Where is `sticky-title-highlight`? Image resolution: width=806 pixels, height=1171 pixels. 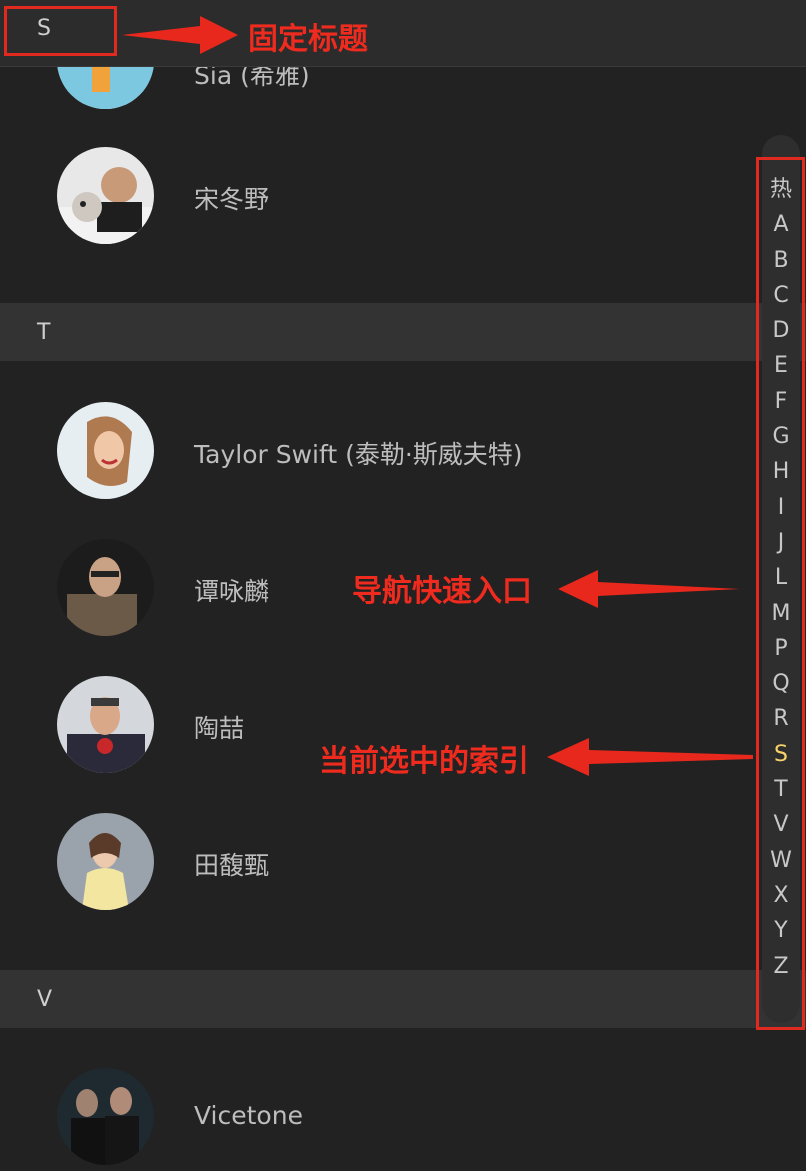 sticky-title-highlight is located at coordinates (60, 31).